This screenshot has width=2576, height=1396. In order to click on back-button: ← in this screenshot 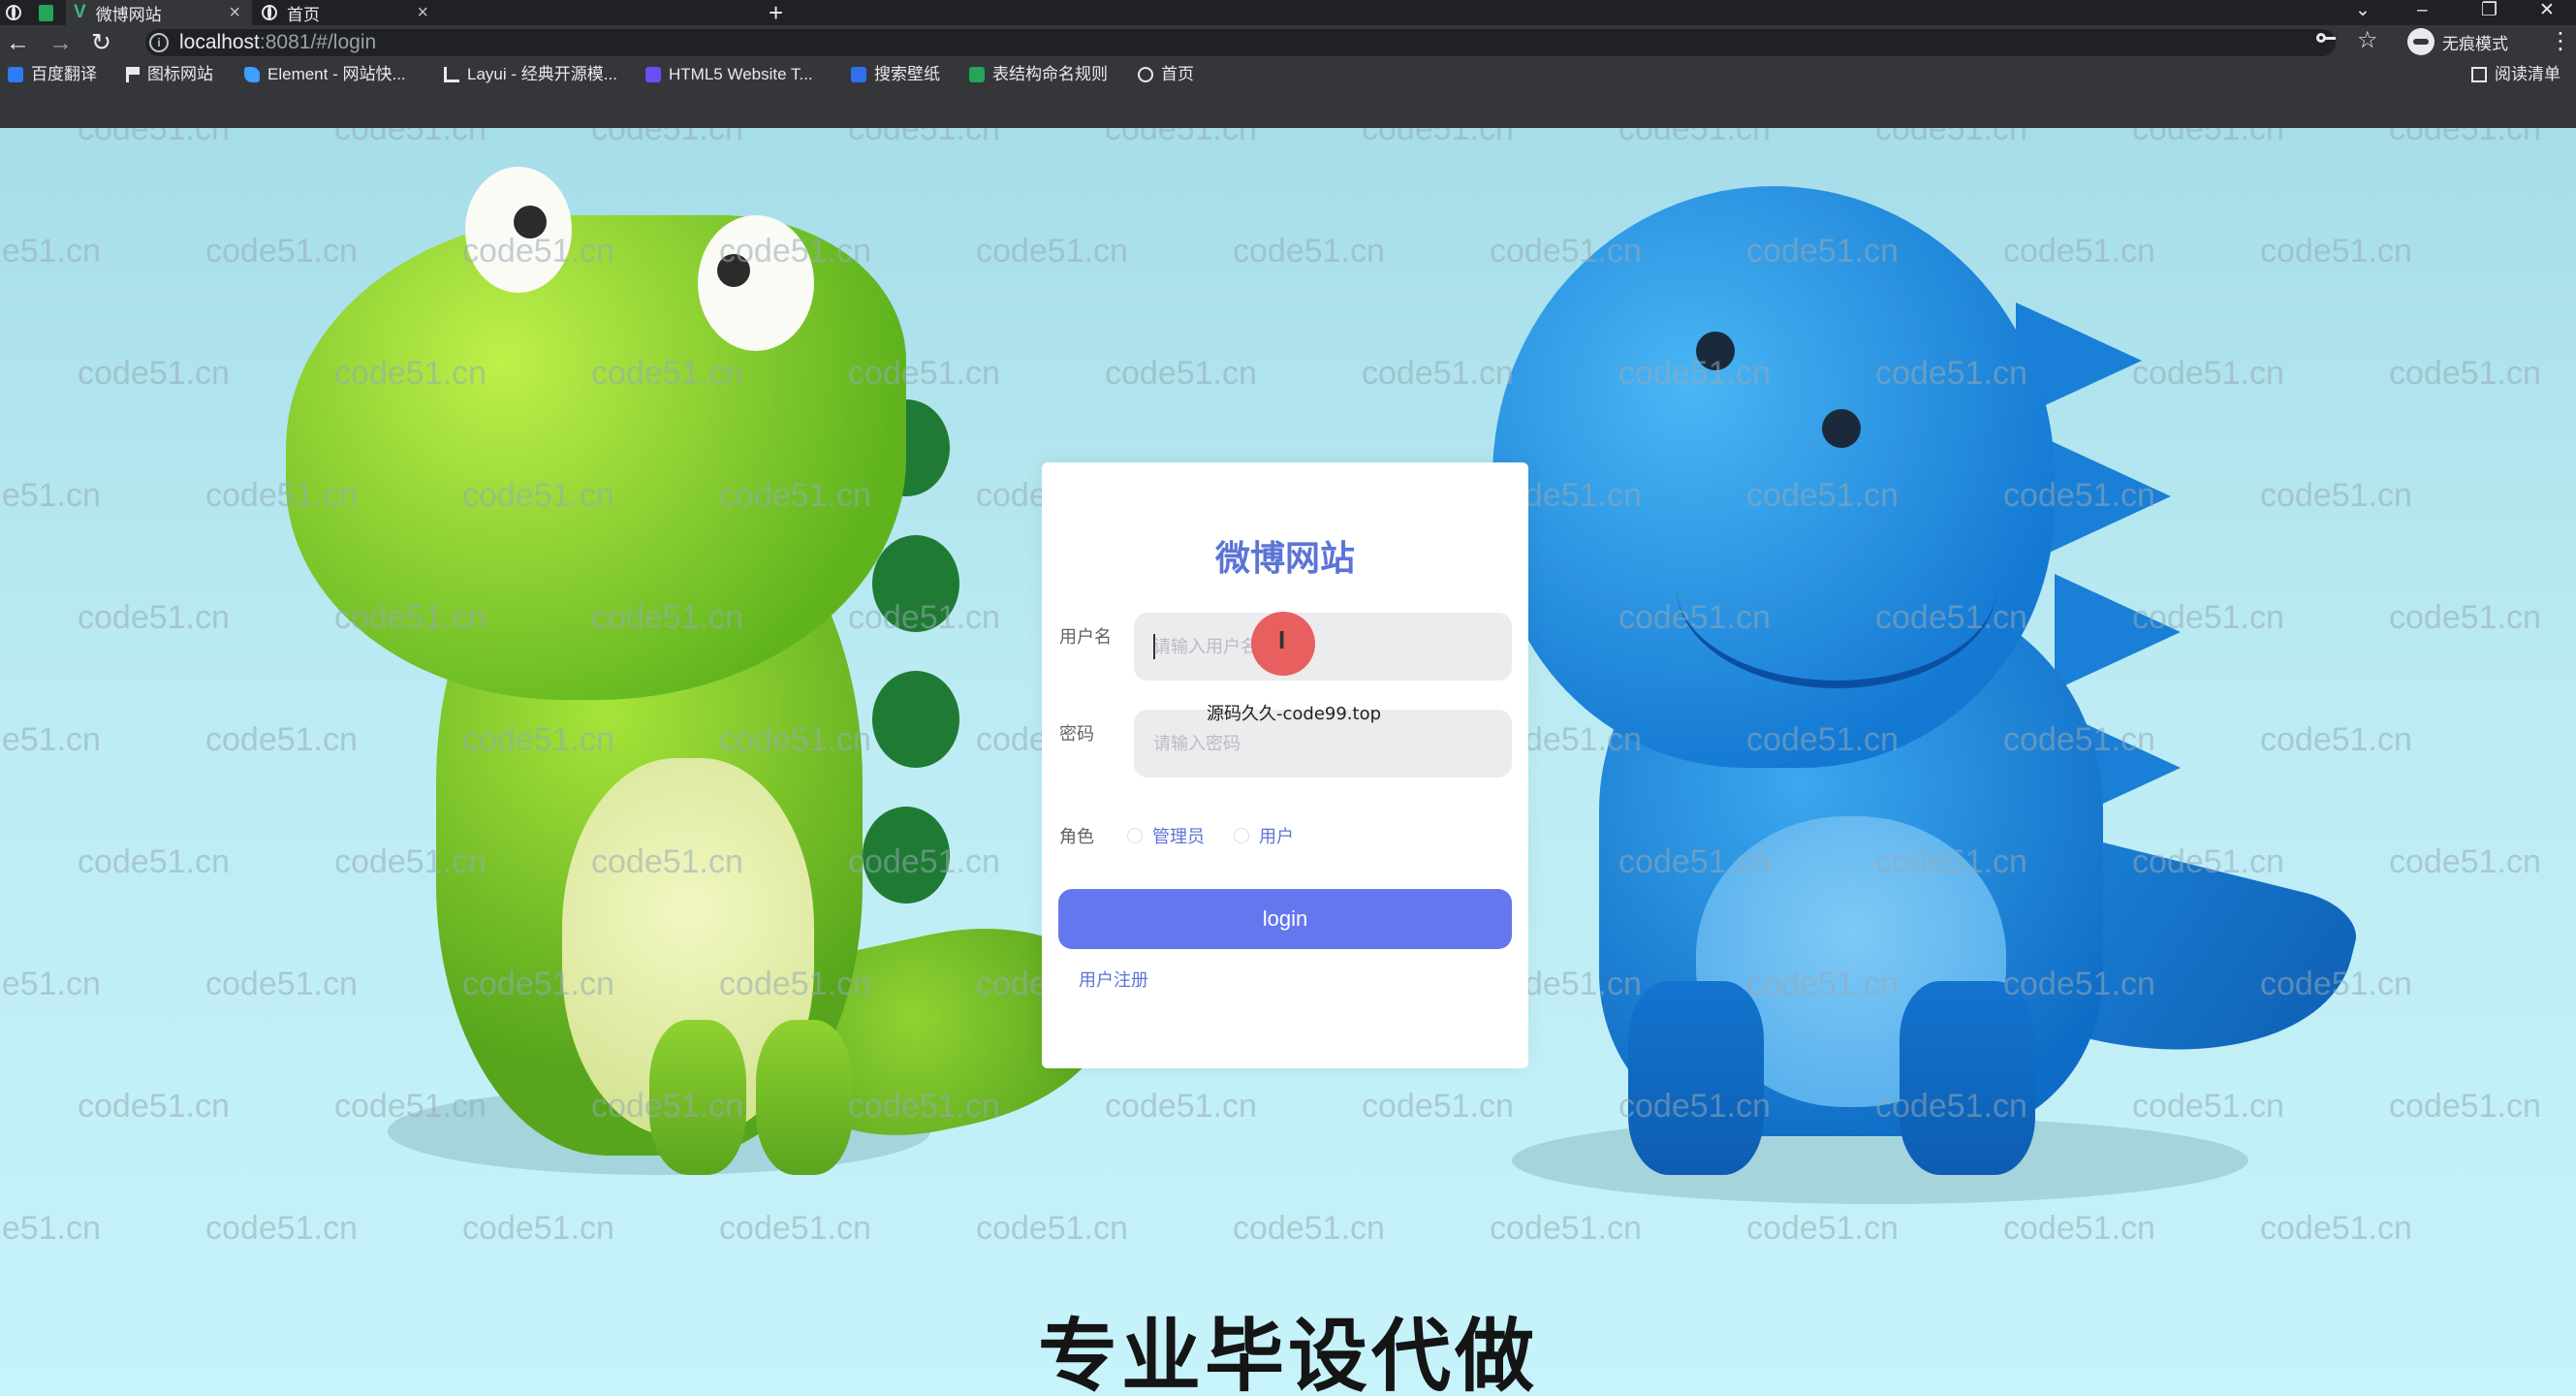, I will do `click(18, 42)`.